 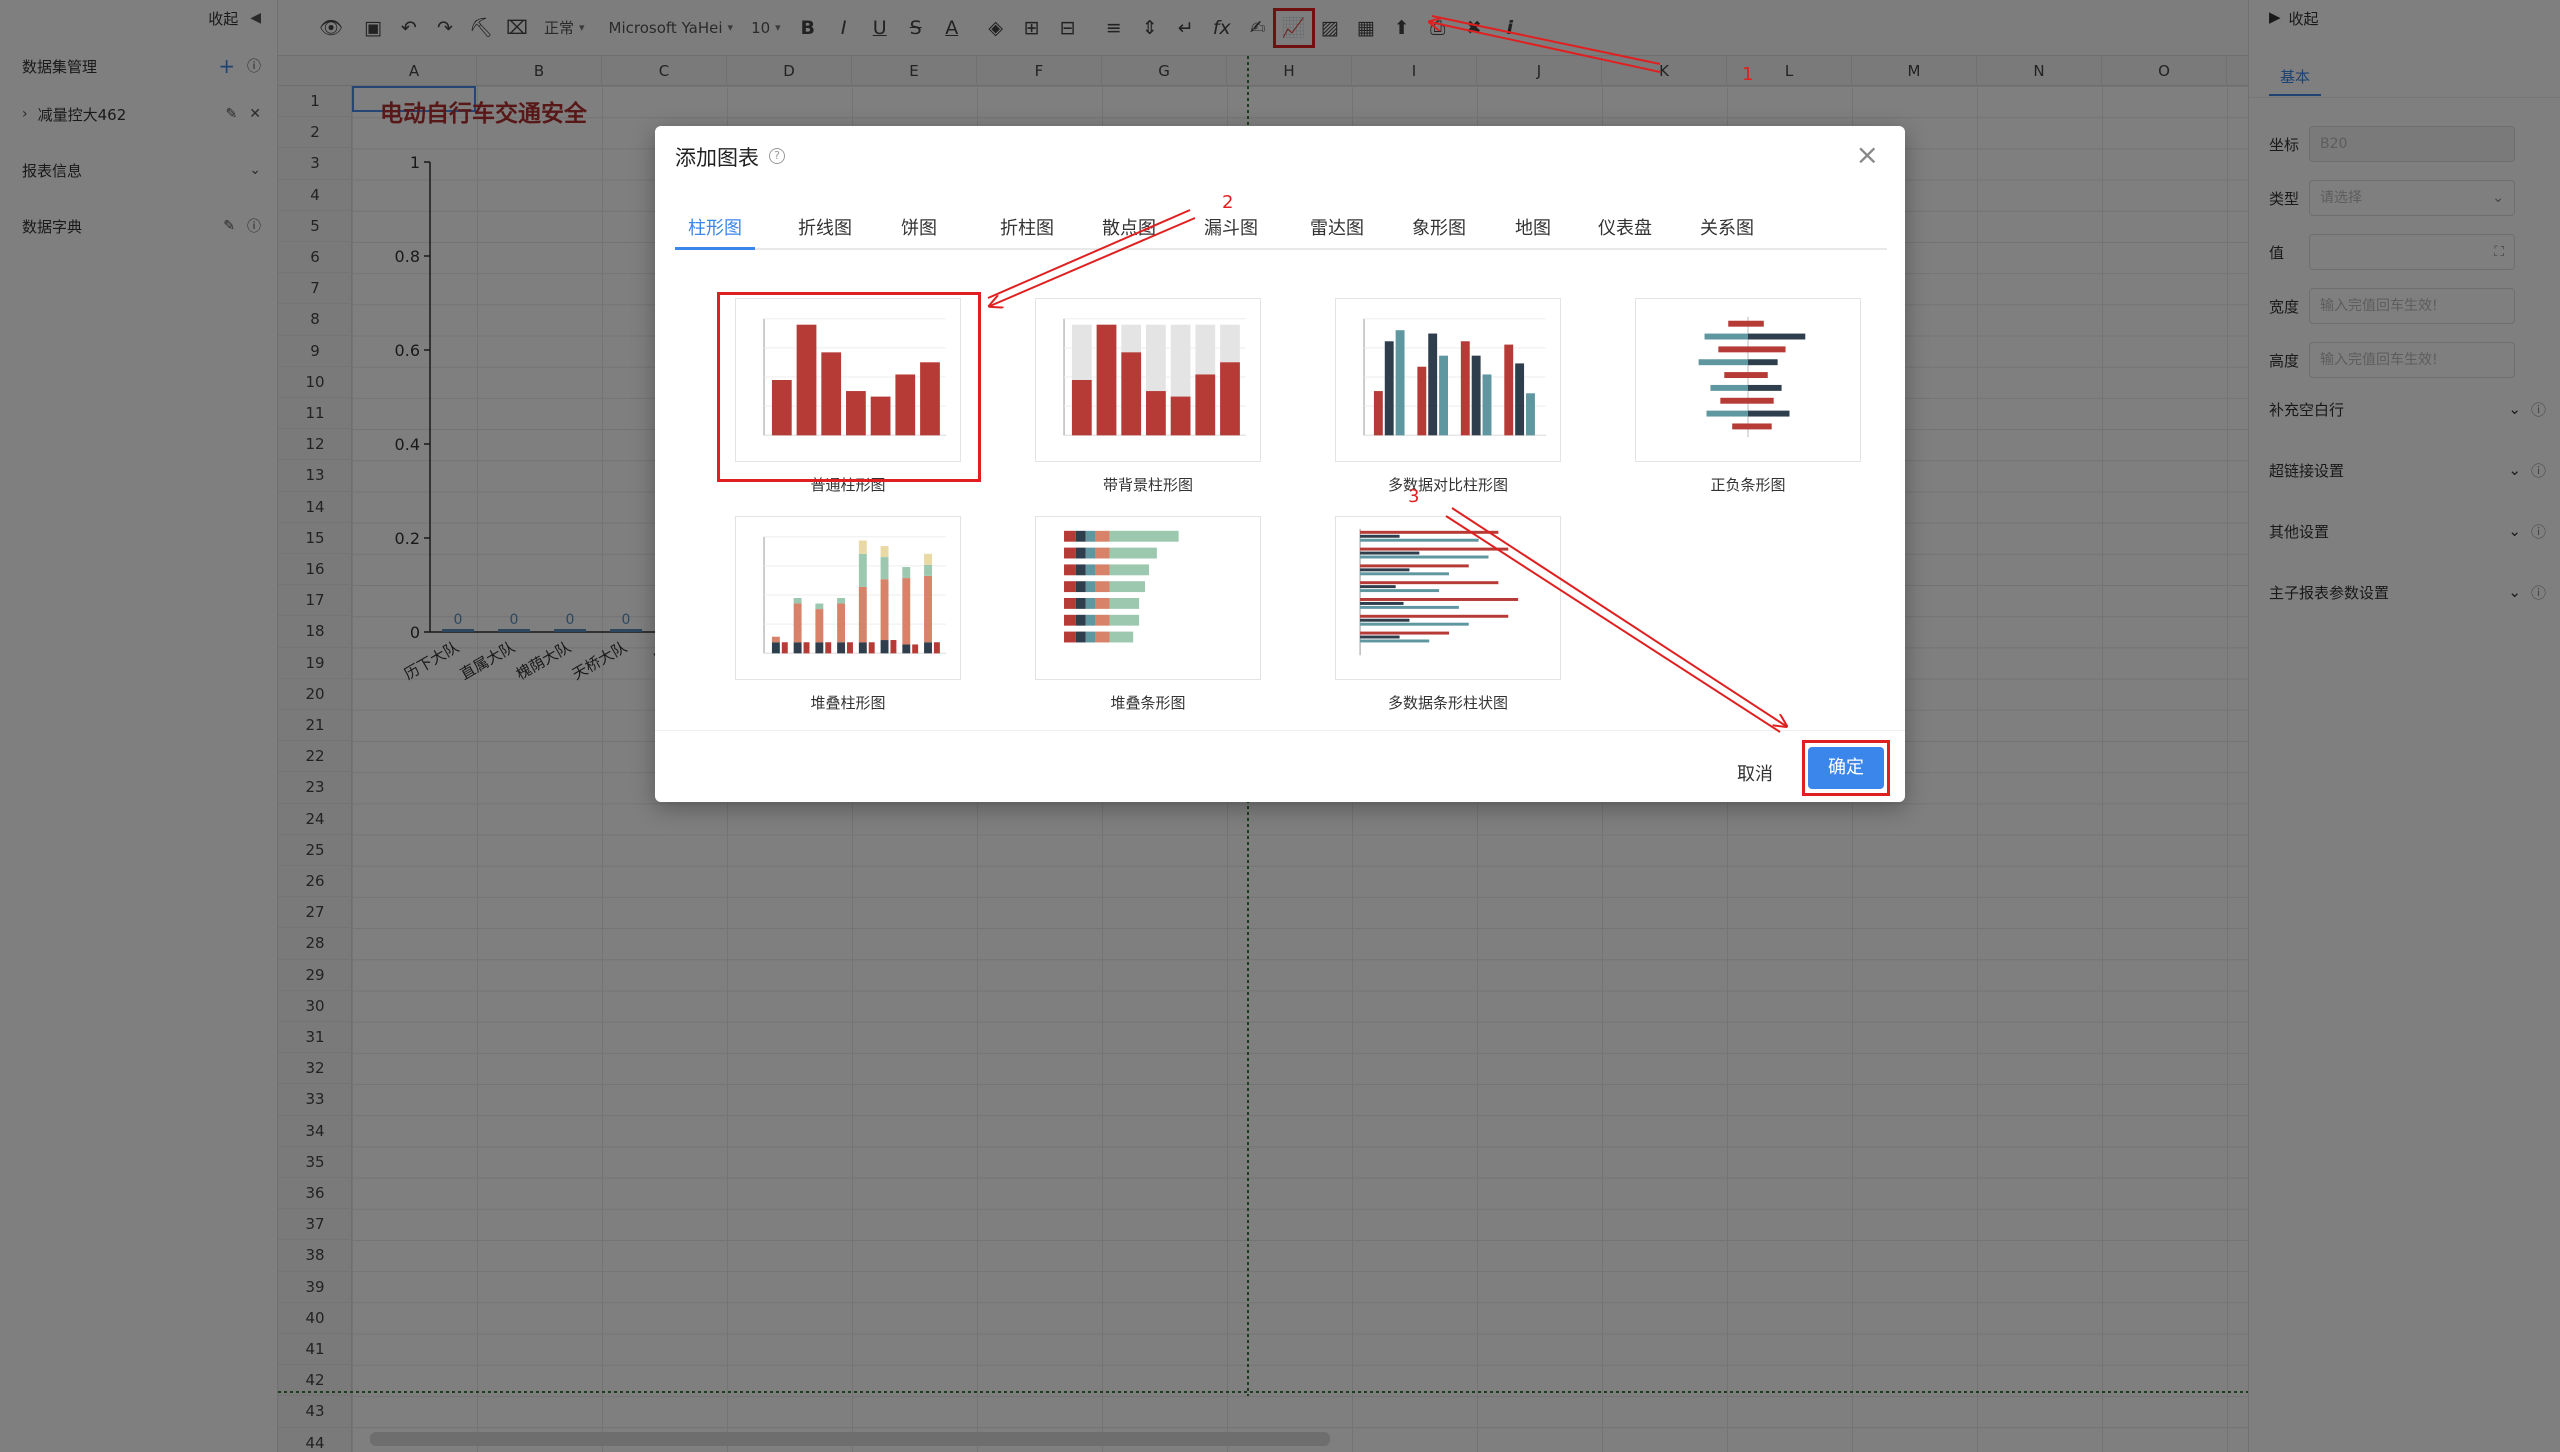 What do you see at coordinates (848, 703) in the screenshot?
I see `option-label: 堆叠柱形图` at bounding box center [848, 703].